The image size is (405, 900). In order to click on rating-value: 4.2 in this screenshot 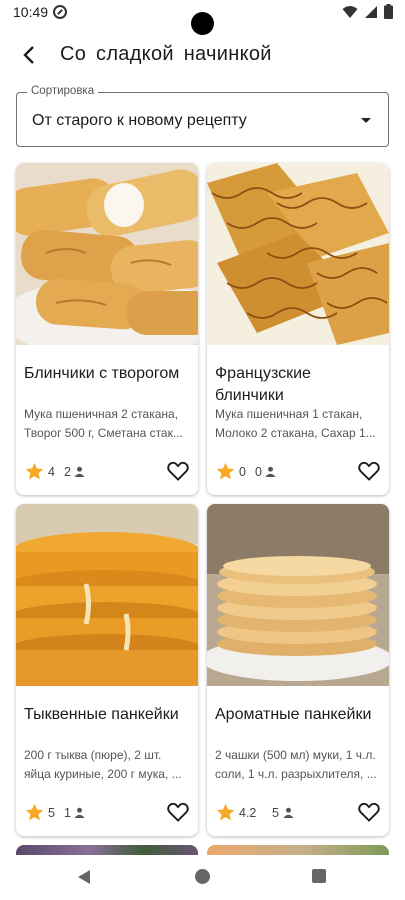, I will do `click(248, 813)`.